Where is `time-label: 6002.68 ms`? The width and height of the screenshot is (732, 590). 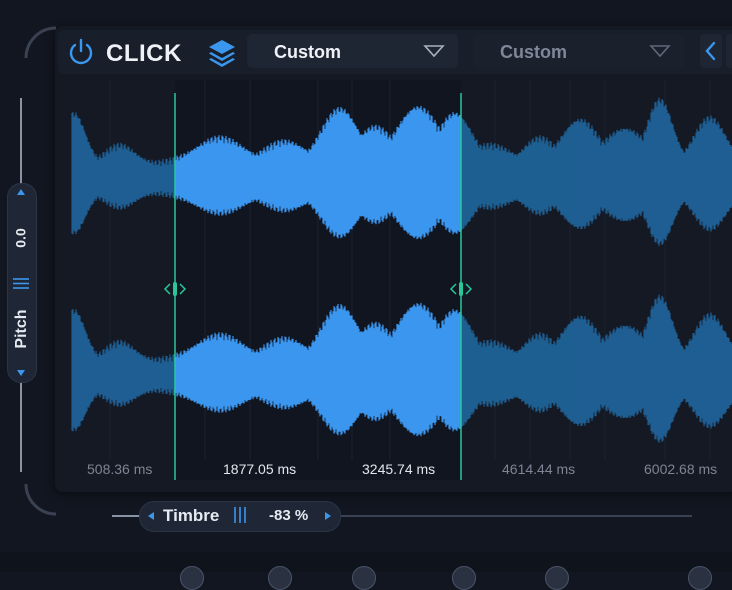
time-label: 6002.68 ms is located at coordinates (681, 469).